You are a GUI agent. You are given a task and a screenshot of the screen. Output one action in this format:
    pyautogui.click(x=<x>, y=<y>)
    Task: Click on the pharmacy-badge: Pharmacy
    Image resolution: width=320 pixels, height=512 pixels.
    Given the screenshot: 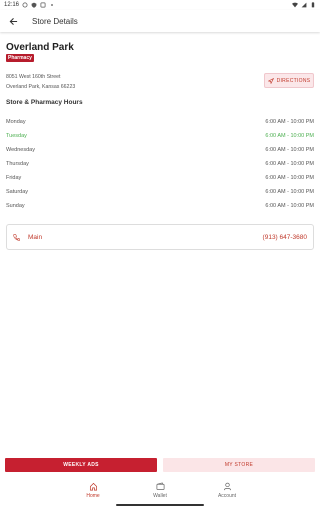 What is the action you would take?
    pyautogui.click(x=20, y=58)
    